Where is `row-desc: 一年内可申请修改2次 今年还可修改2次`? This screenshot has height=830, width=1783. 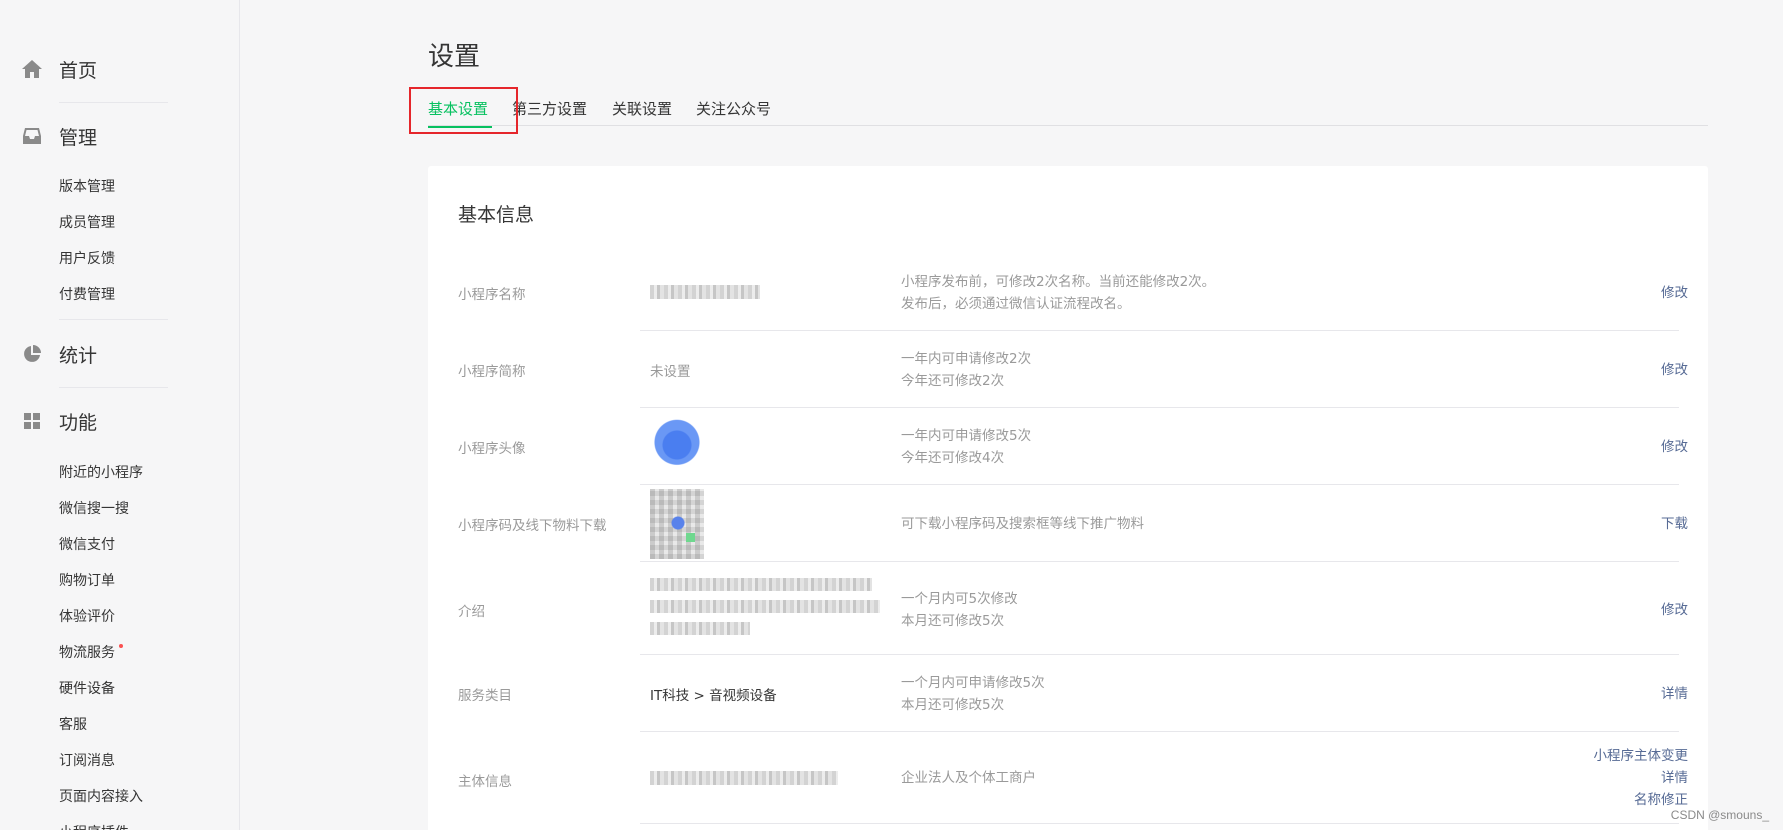 row-desc: 一年内可申请修改2次 今年还可修改2次 is located at coordinates (966, 370).